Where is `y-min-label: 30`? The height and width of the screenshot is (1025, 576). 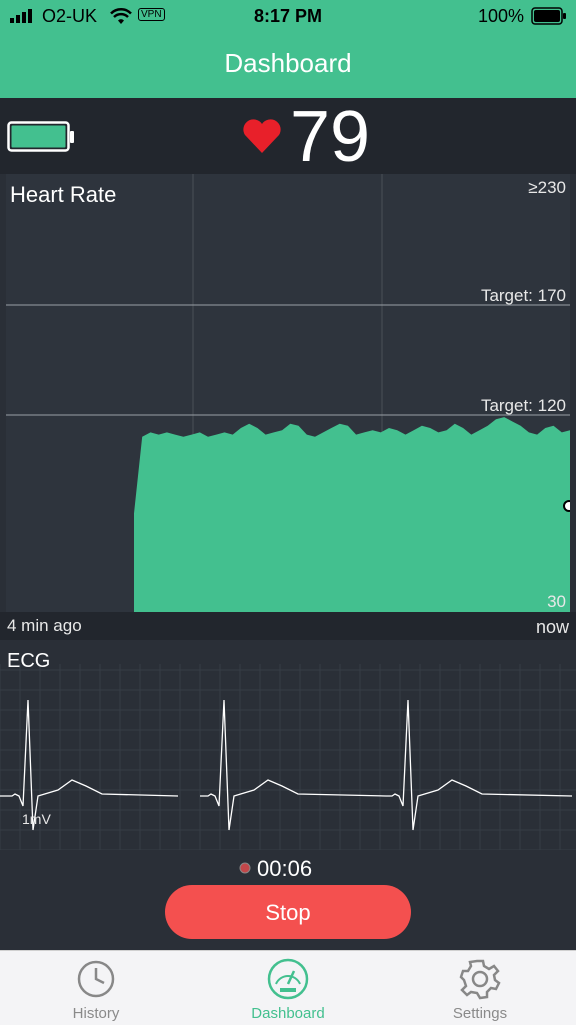 y-min-label: 30 is located at coordinates (556, 601).